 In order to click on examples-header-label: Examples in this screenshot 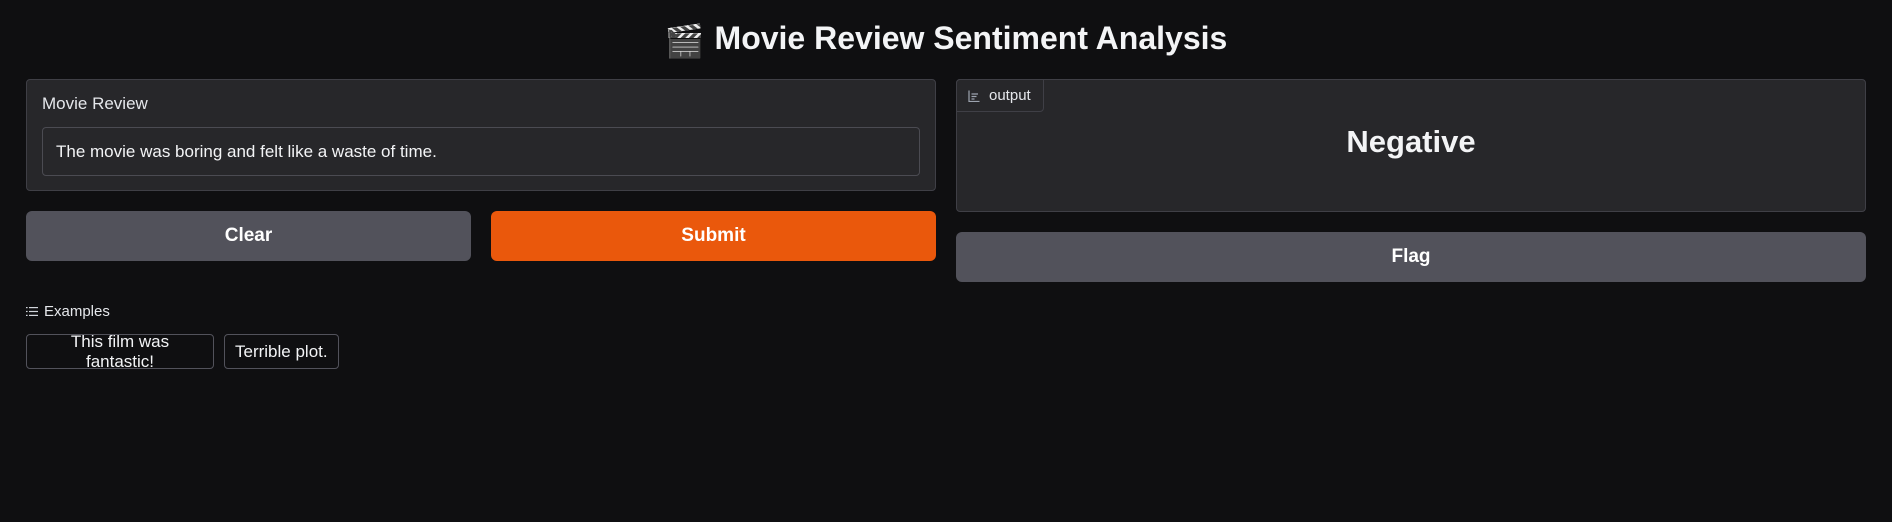, I will do `click(77, 311)`.